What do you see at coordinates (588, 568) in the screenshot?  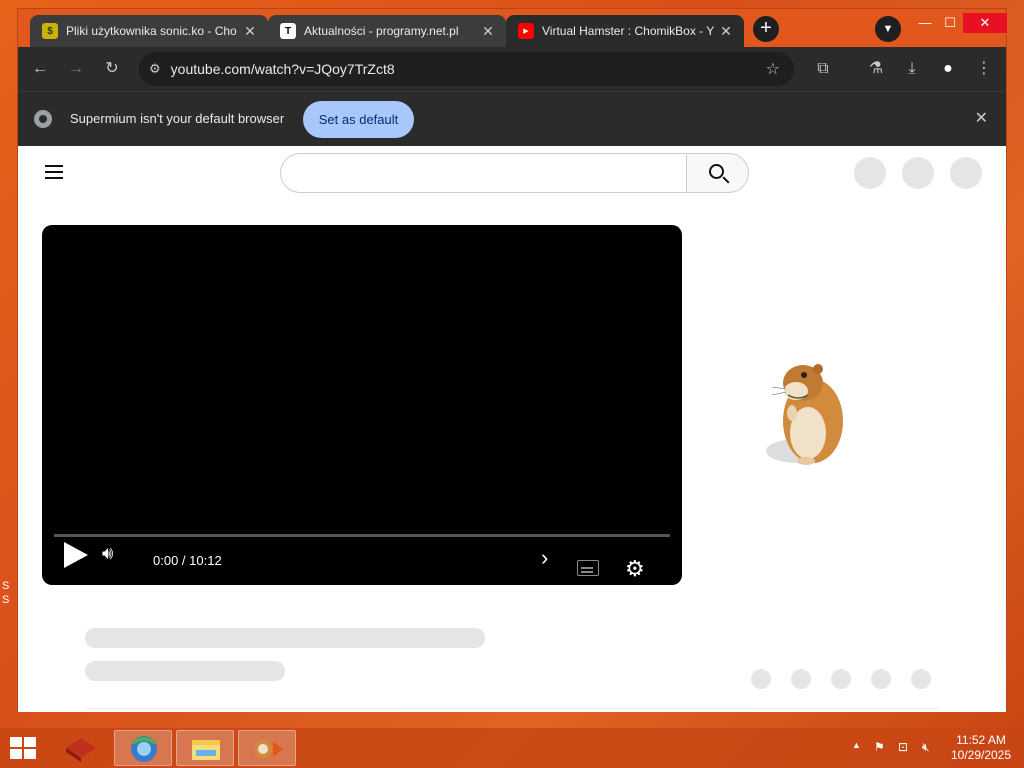 I see `subtitles-icon` at bounding box center [588, 568].